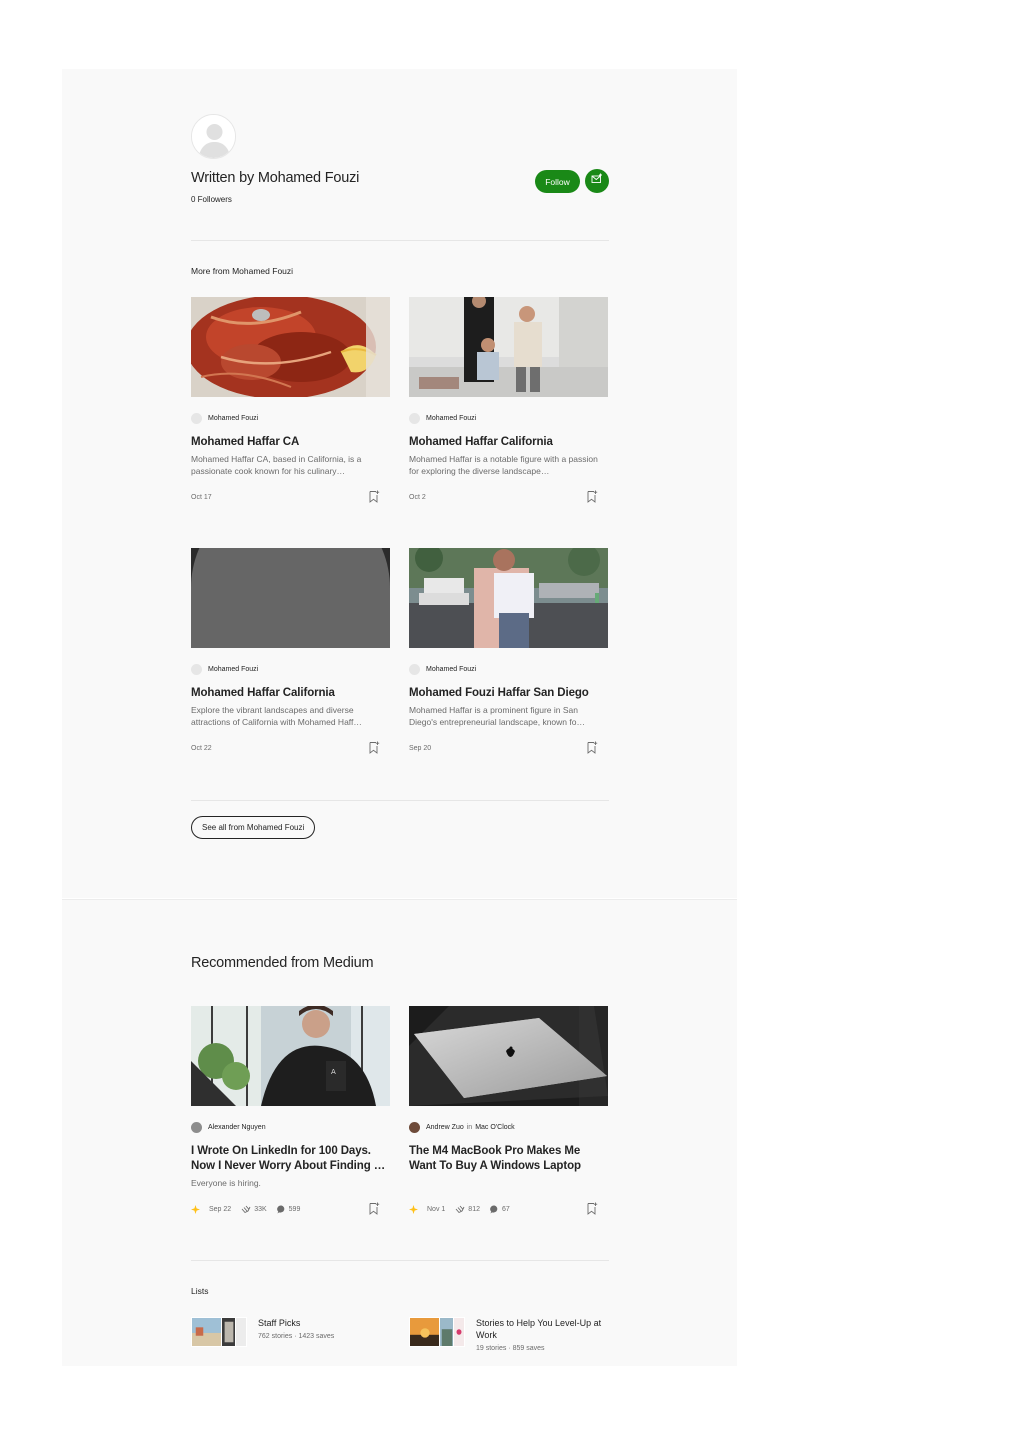  I want to click on list-saves-count: 1423 saves, so click(316, 1336).